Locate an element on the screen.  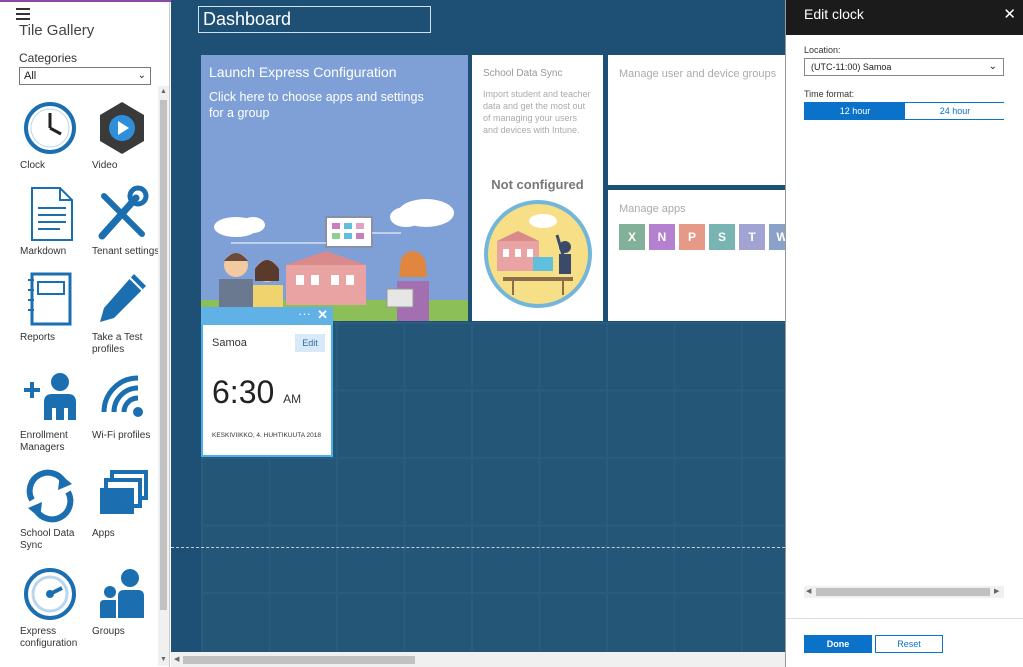
gallery-item-tenant-settings: Tenant settings is located at coordinates (125, 221).